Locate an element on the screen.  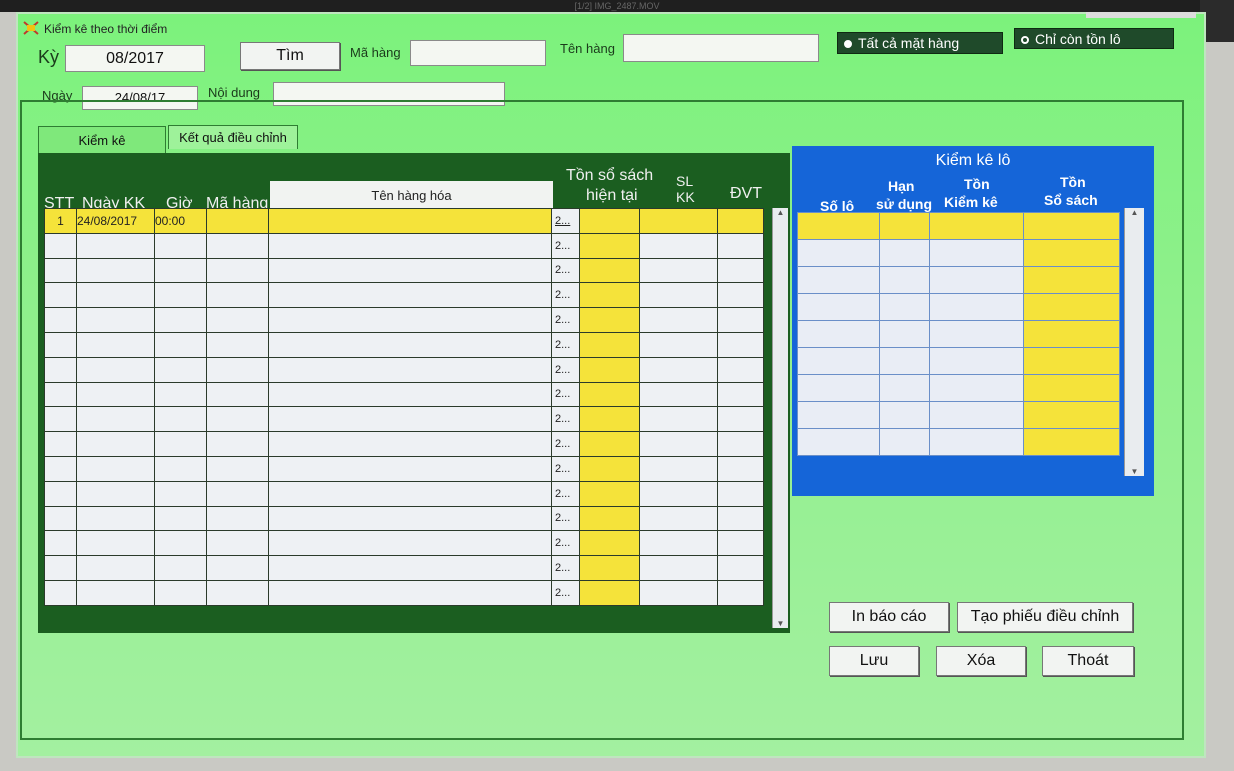
luu-button: Lưu is located at coordinates (874, 661).